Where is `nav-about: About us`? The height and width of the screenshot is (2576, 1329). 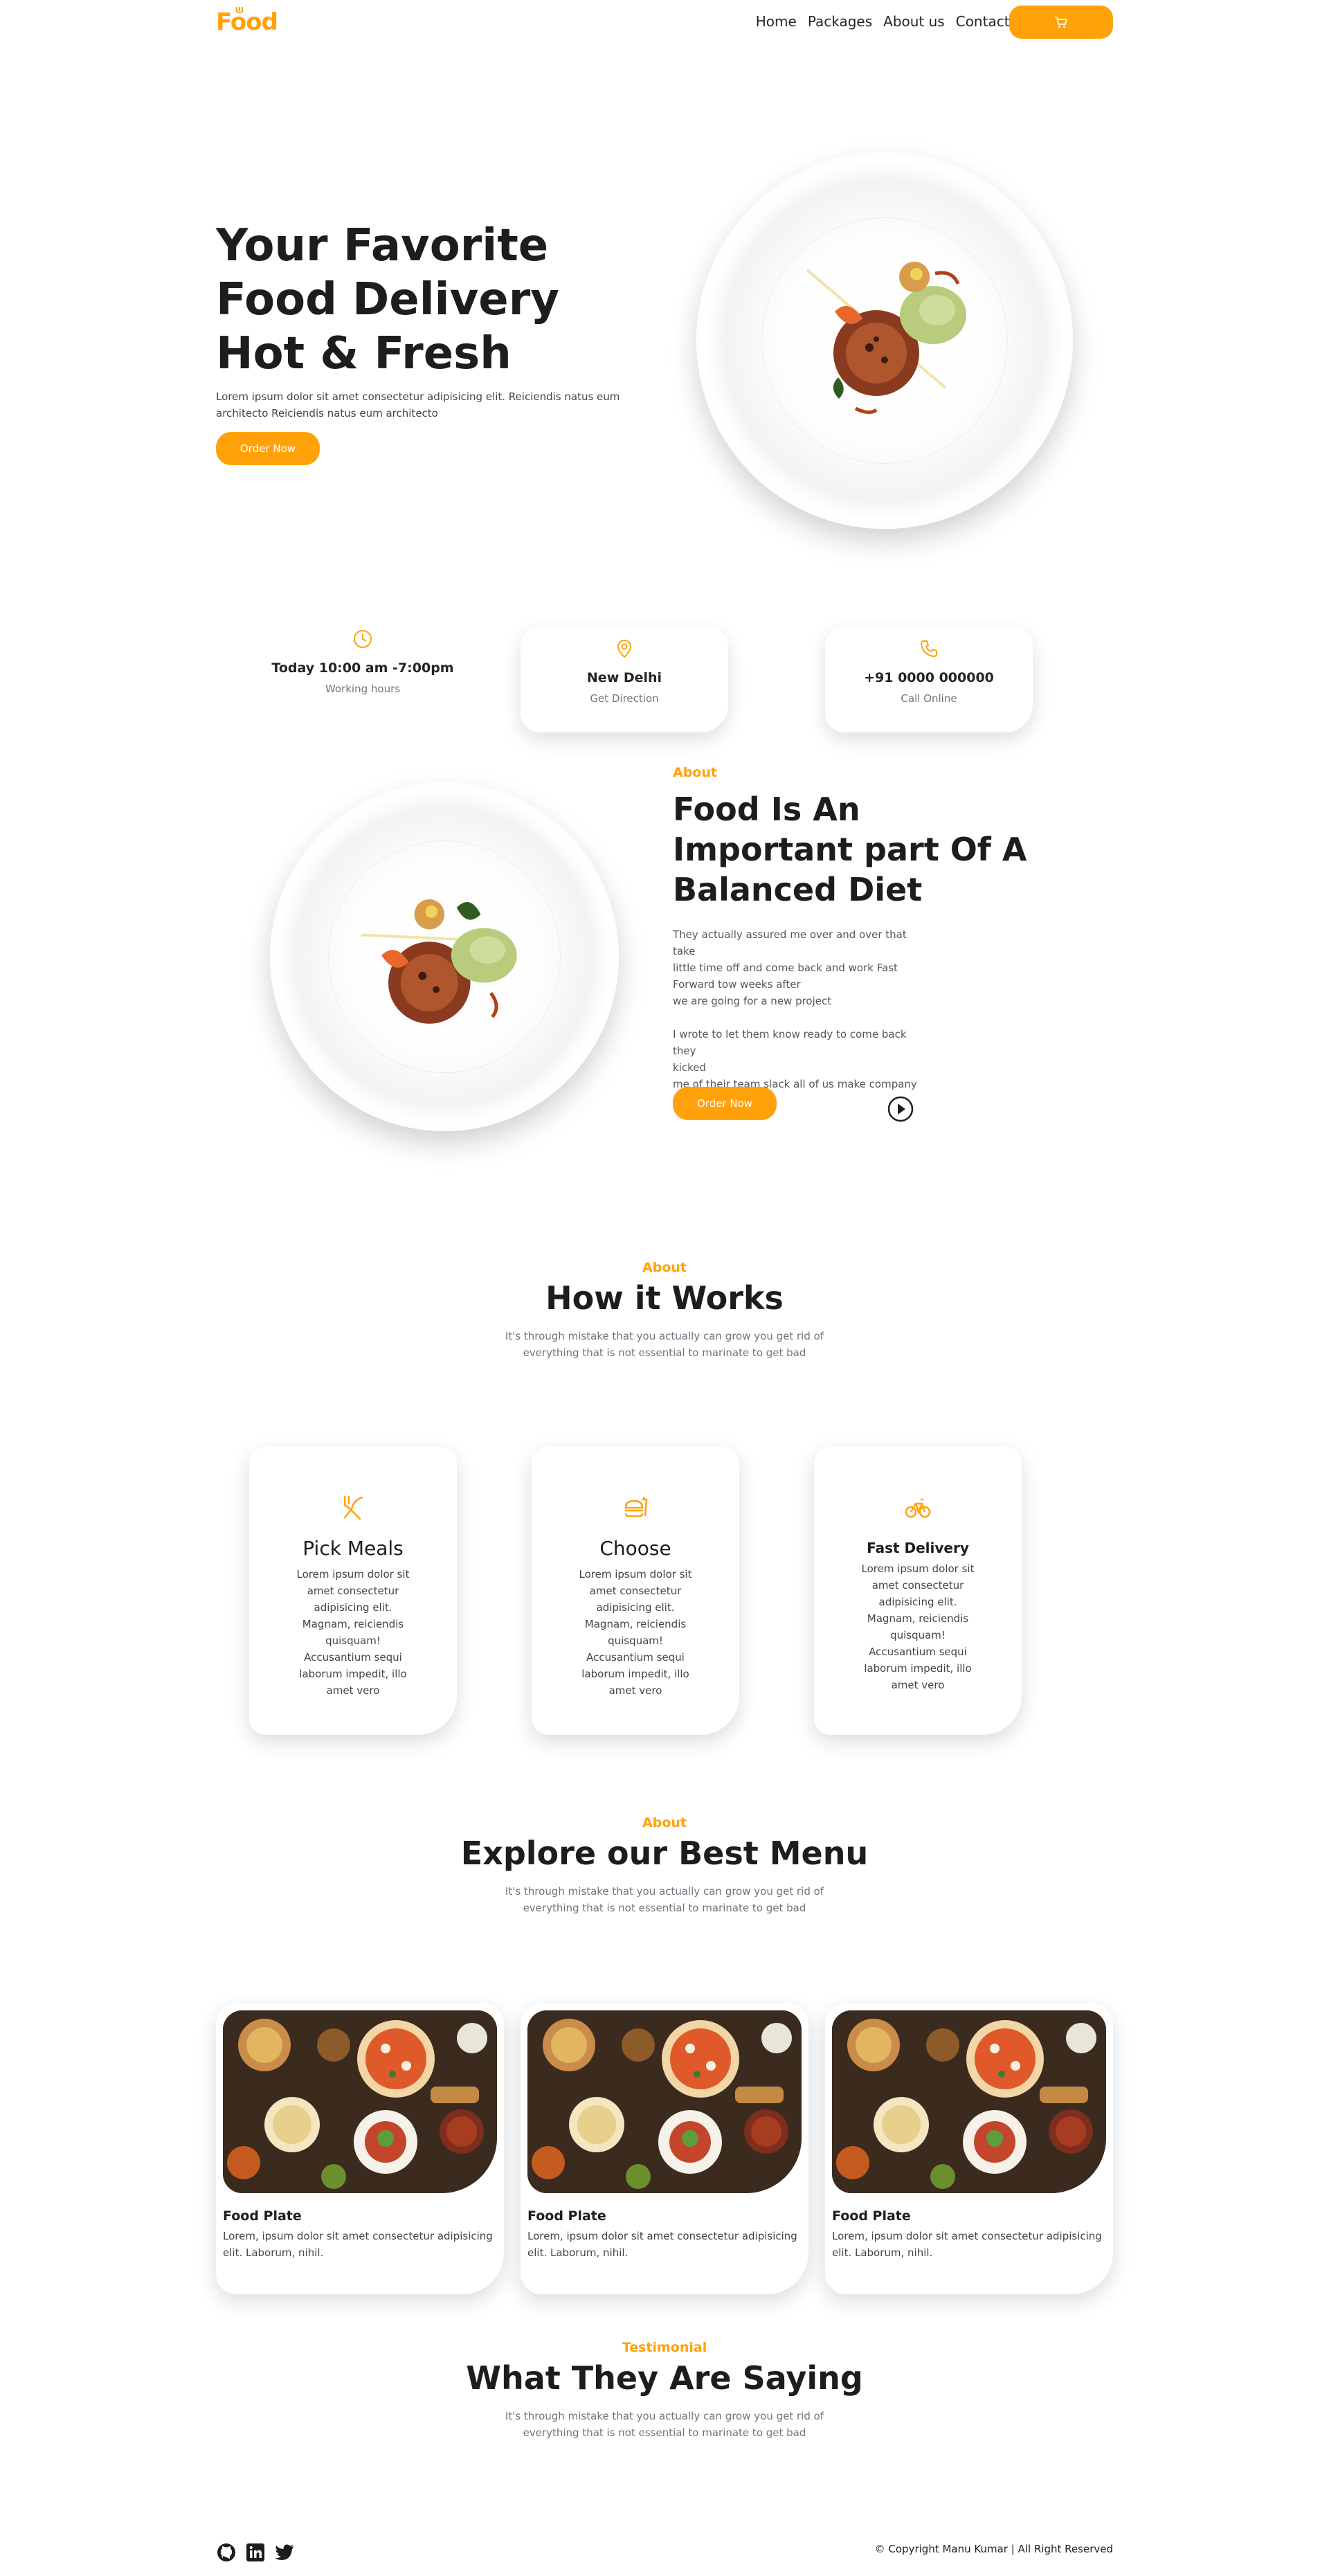
nav-about: About us is located at coordinates (914, 22).